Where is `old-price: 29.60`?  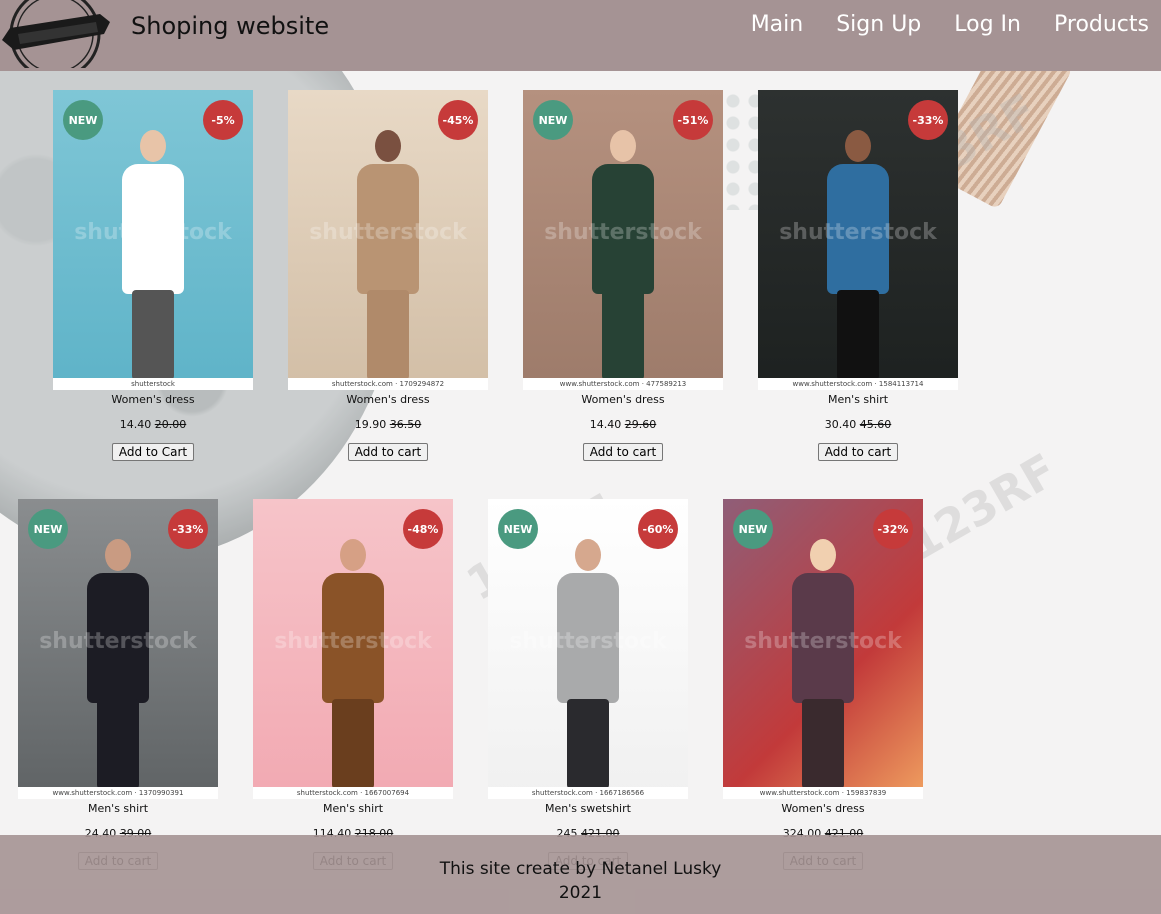
old-price: 29.60 is located at coordinates (640, 424).